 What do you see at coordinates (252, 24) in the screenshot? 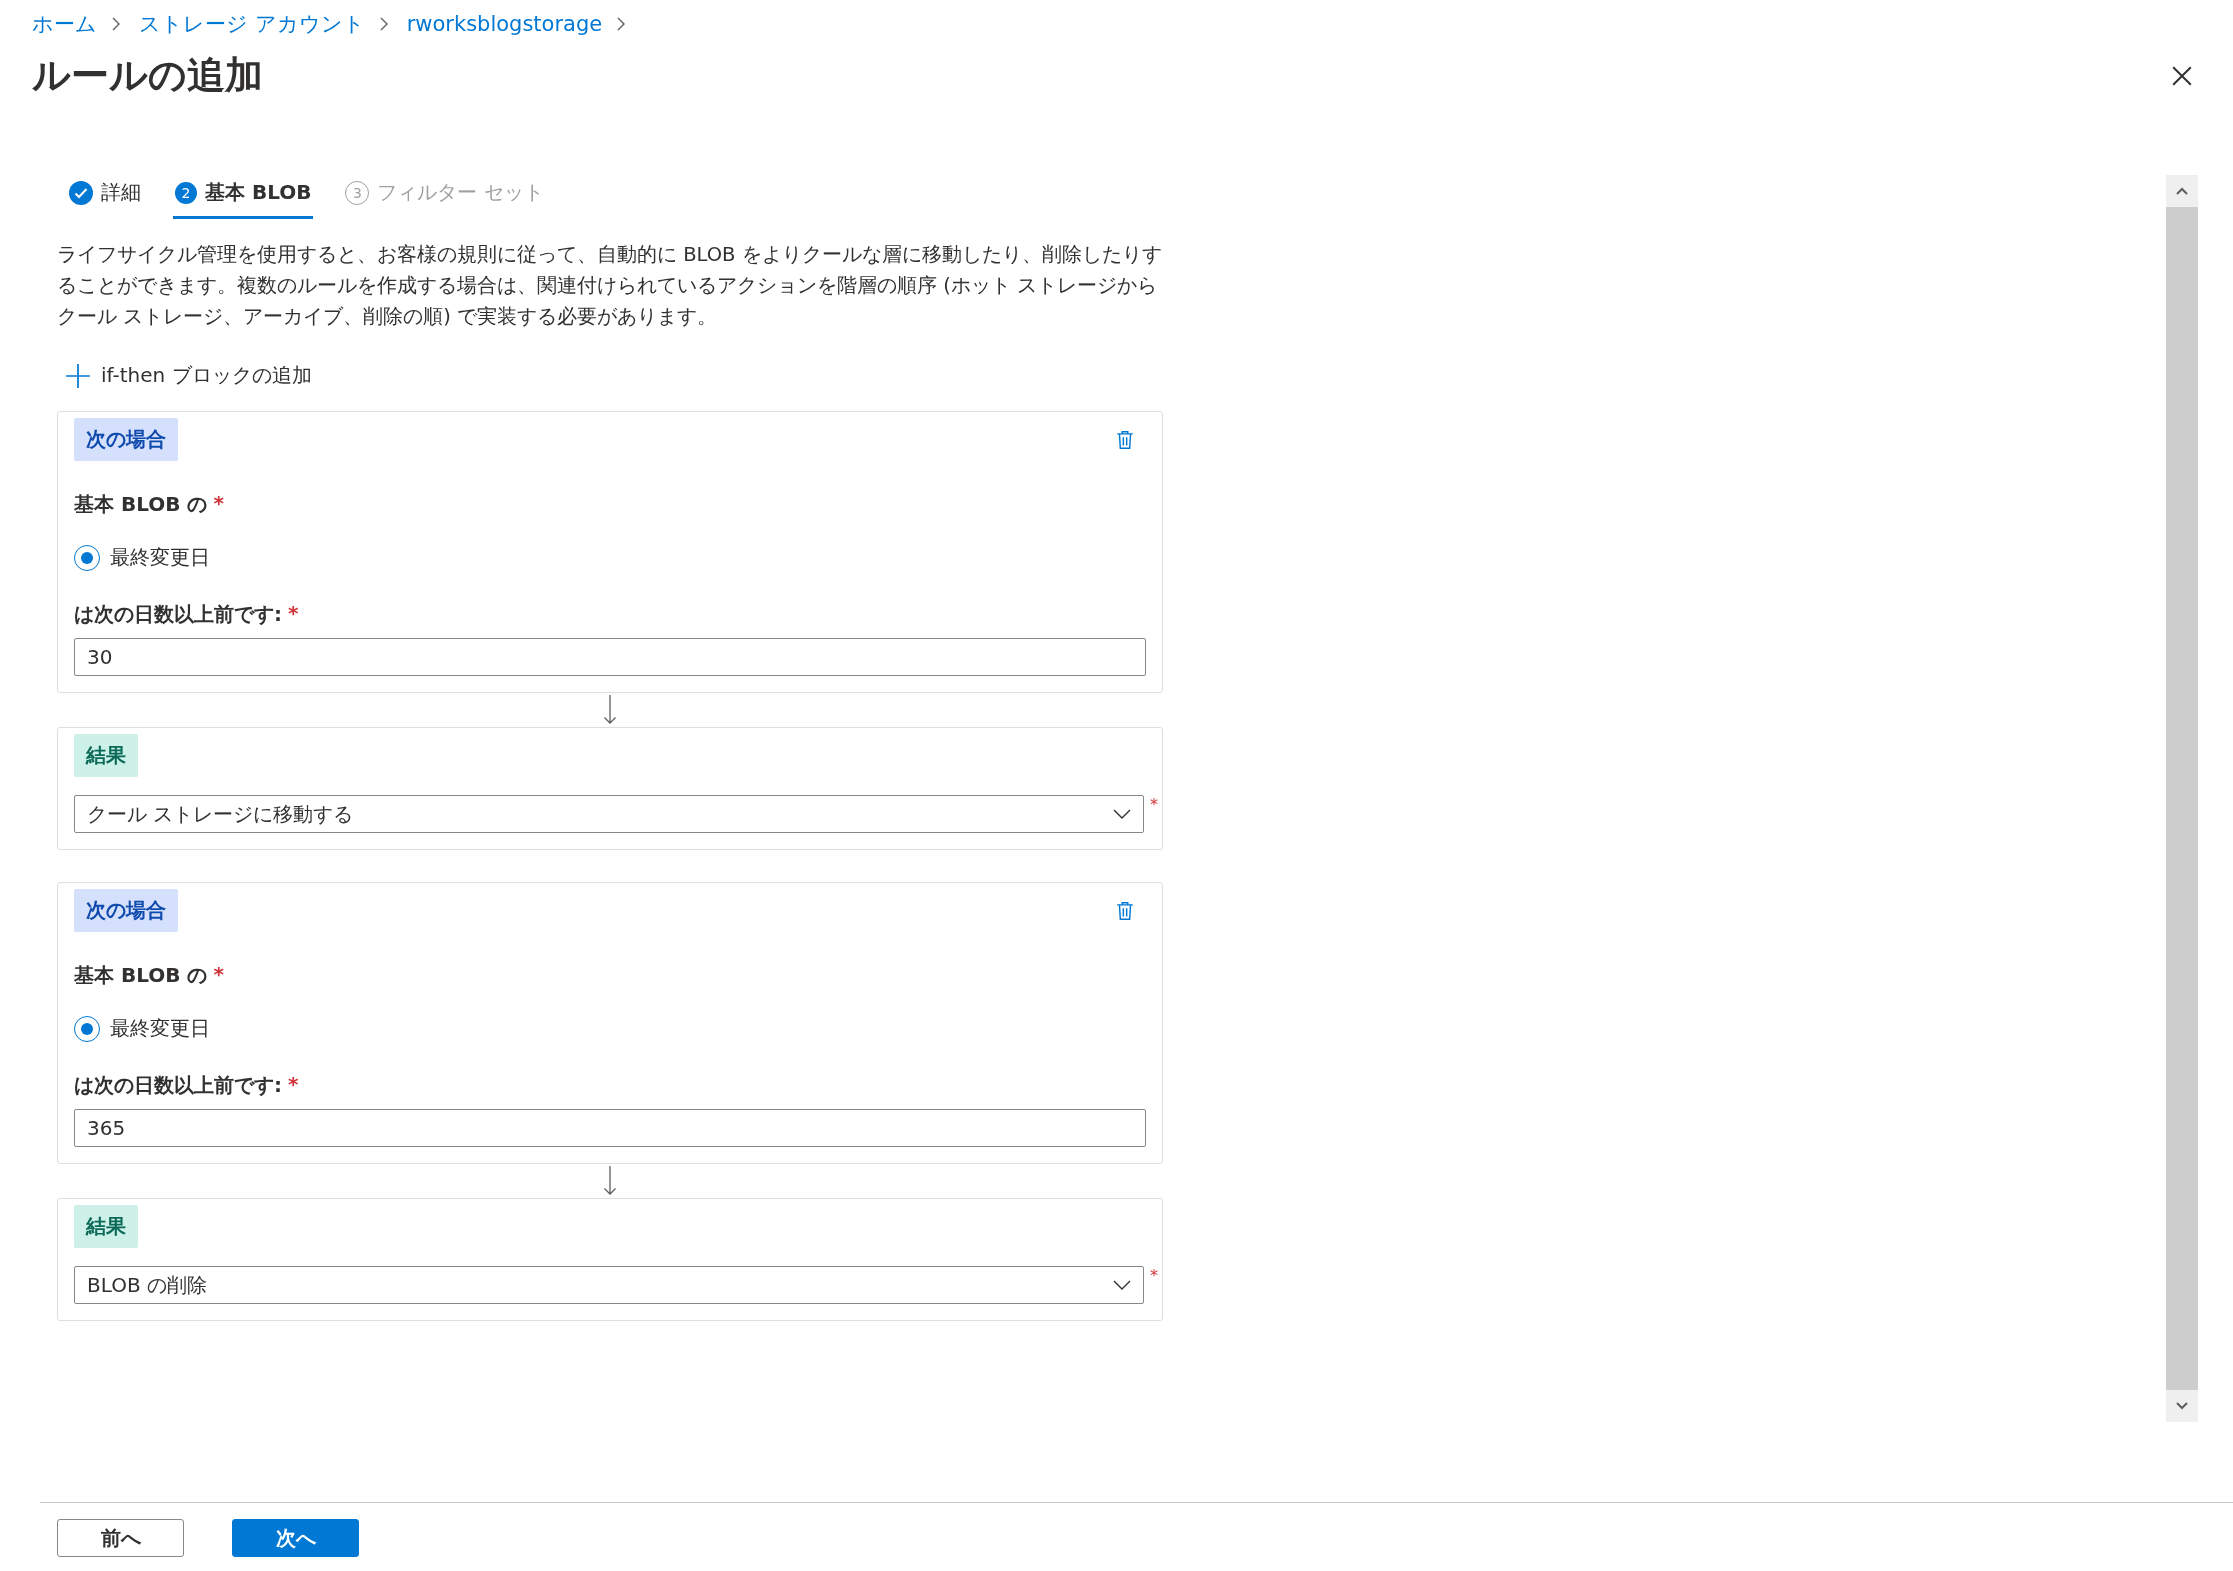
I see `breadcrumb-link: ストレージ アカウント` at bounding box center [252, 24].